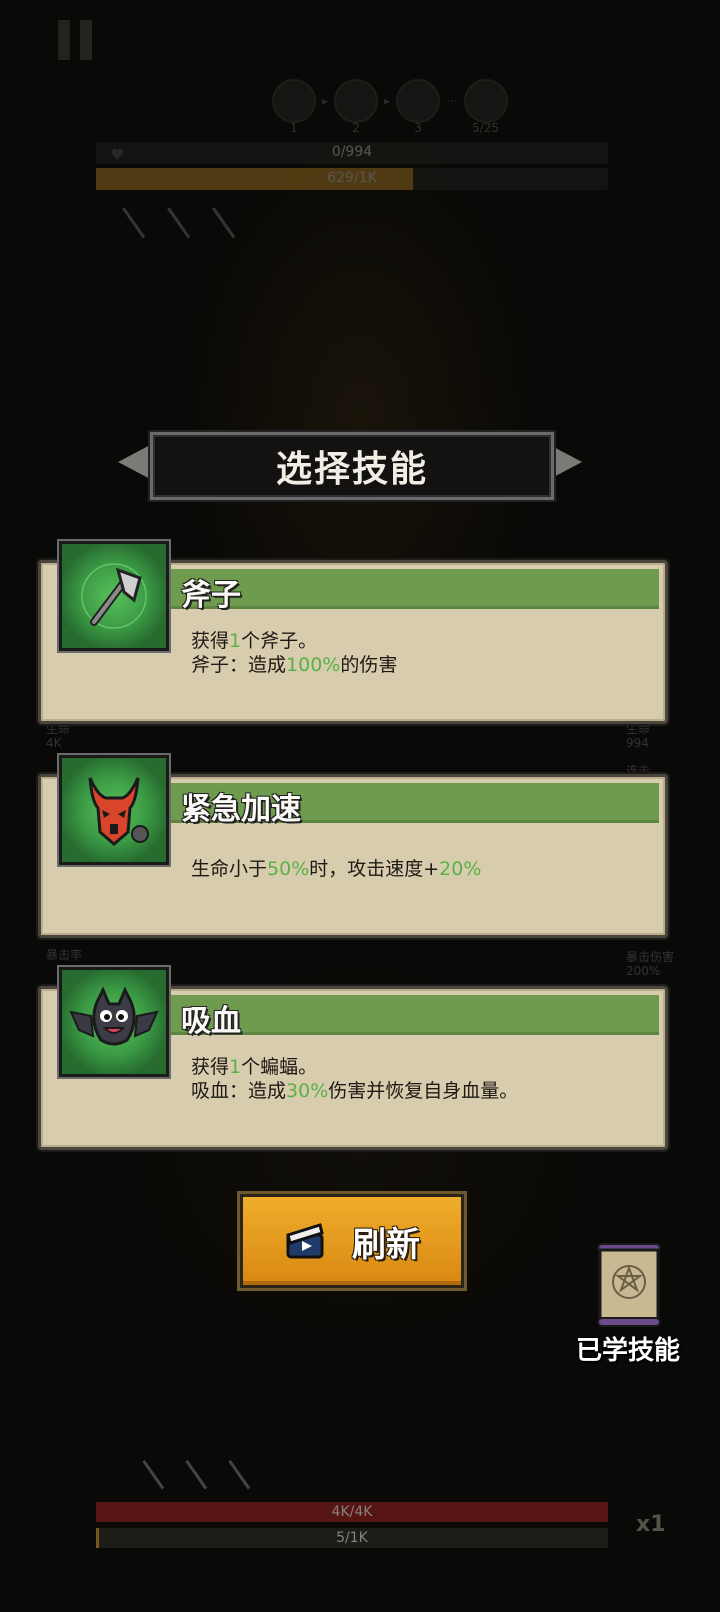 The height and width of the screenshot is (1612, 720). I want to click on title-ornament-left-icon, so click(135, 462).